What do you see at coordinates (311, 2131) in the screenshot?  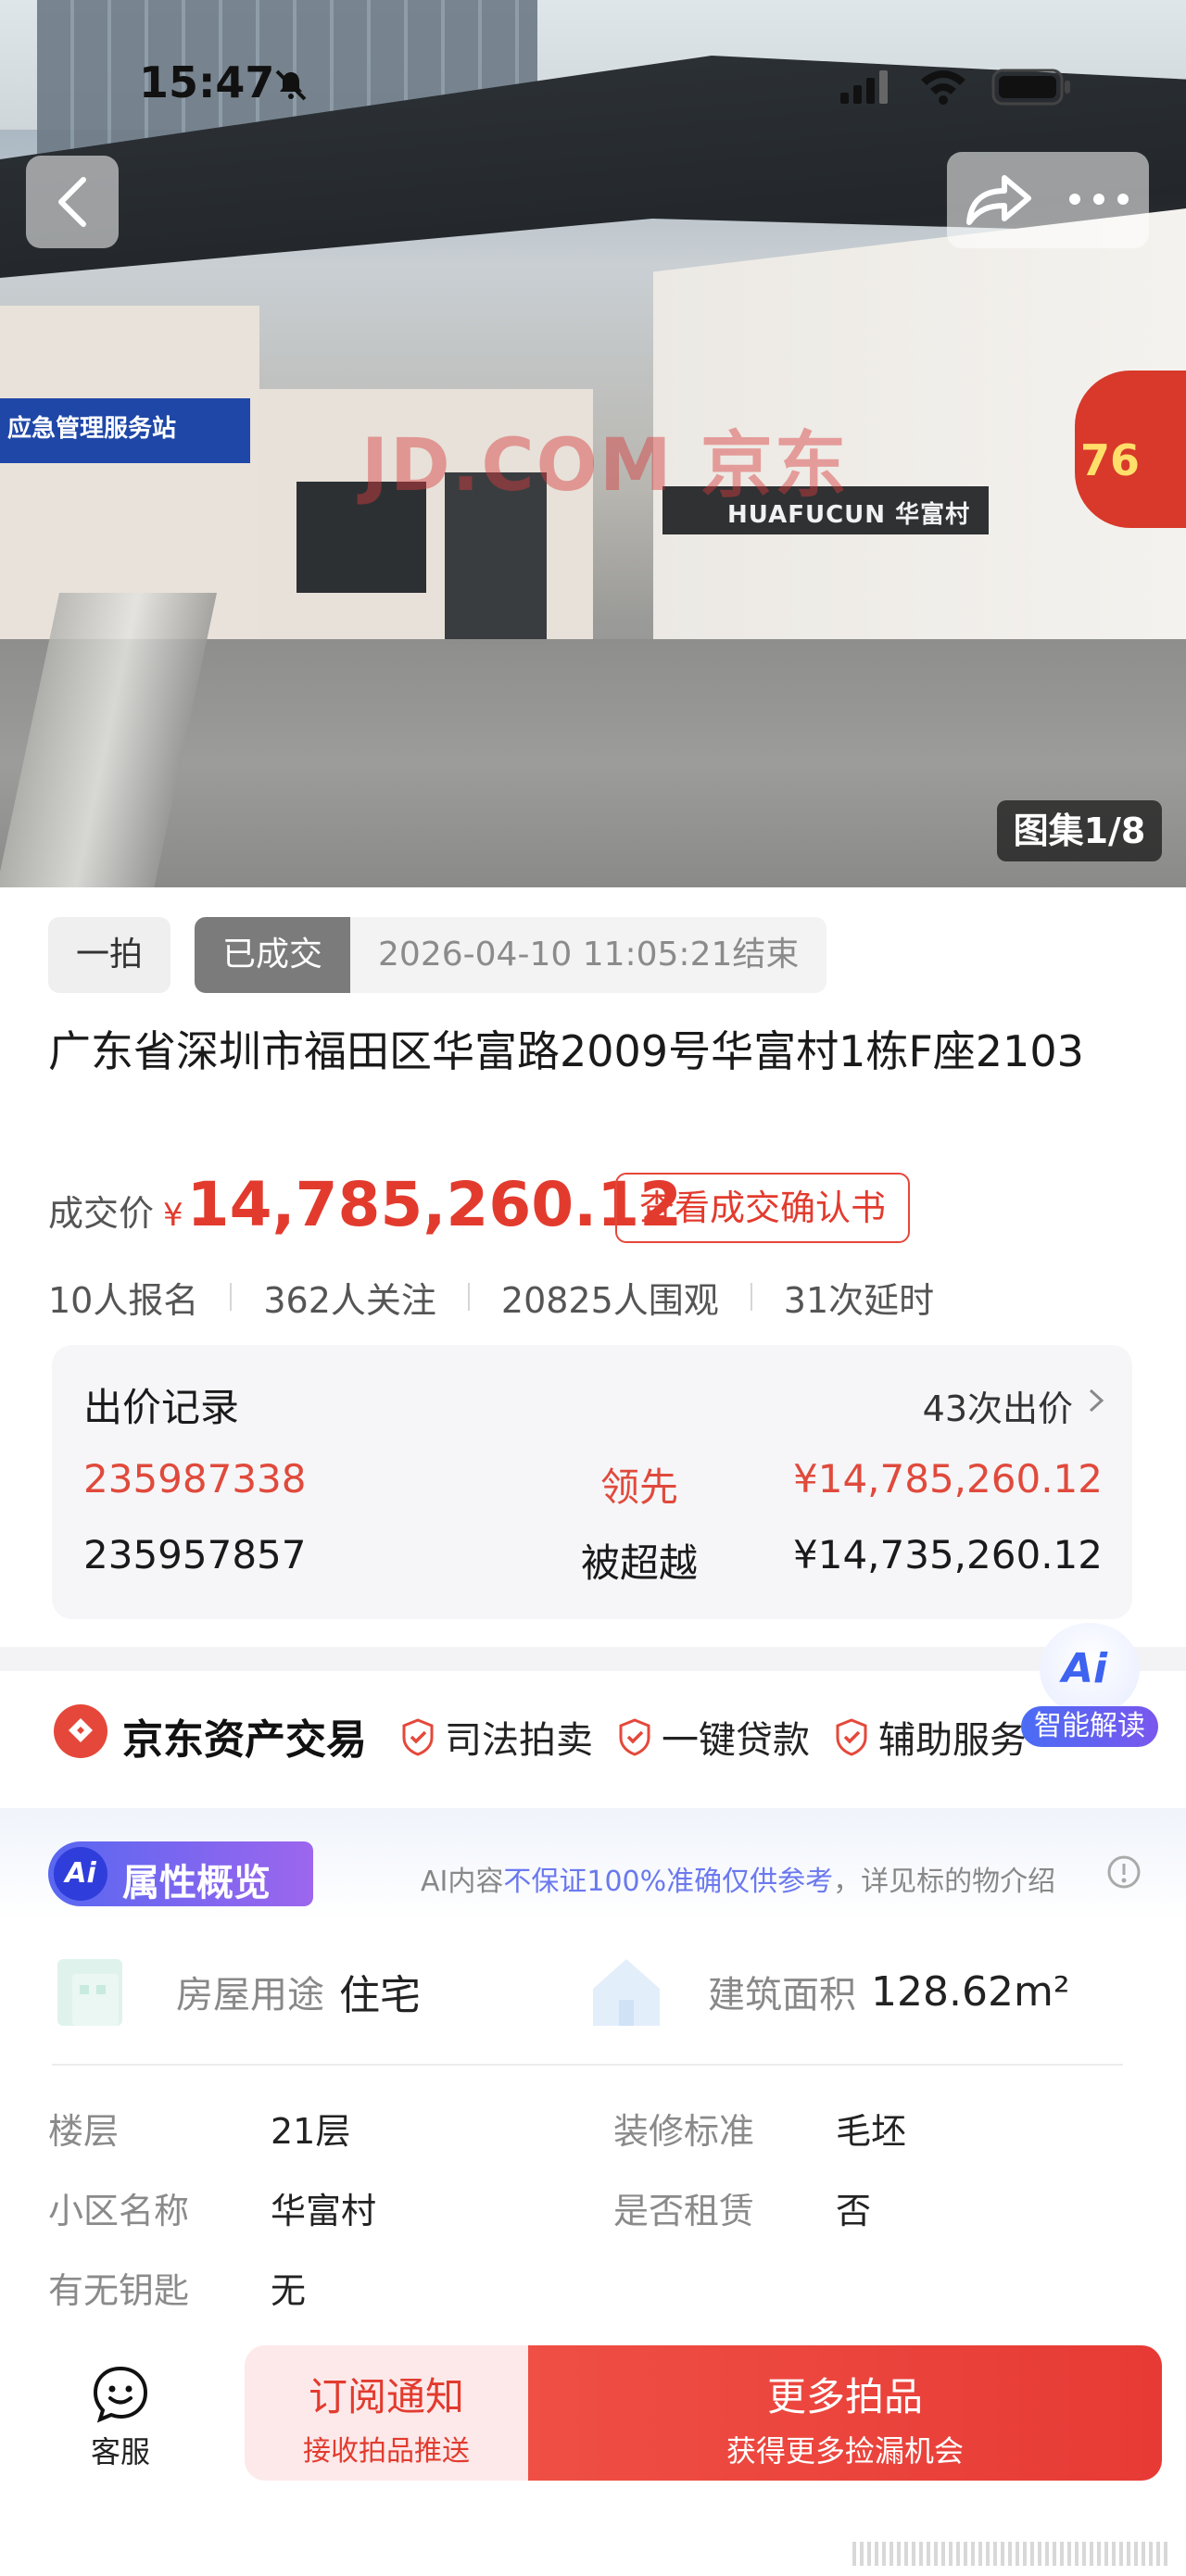 I see `attr-value: 21层` at bounding box center [311, 2131].